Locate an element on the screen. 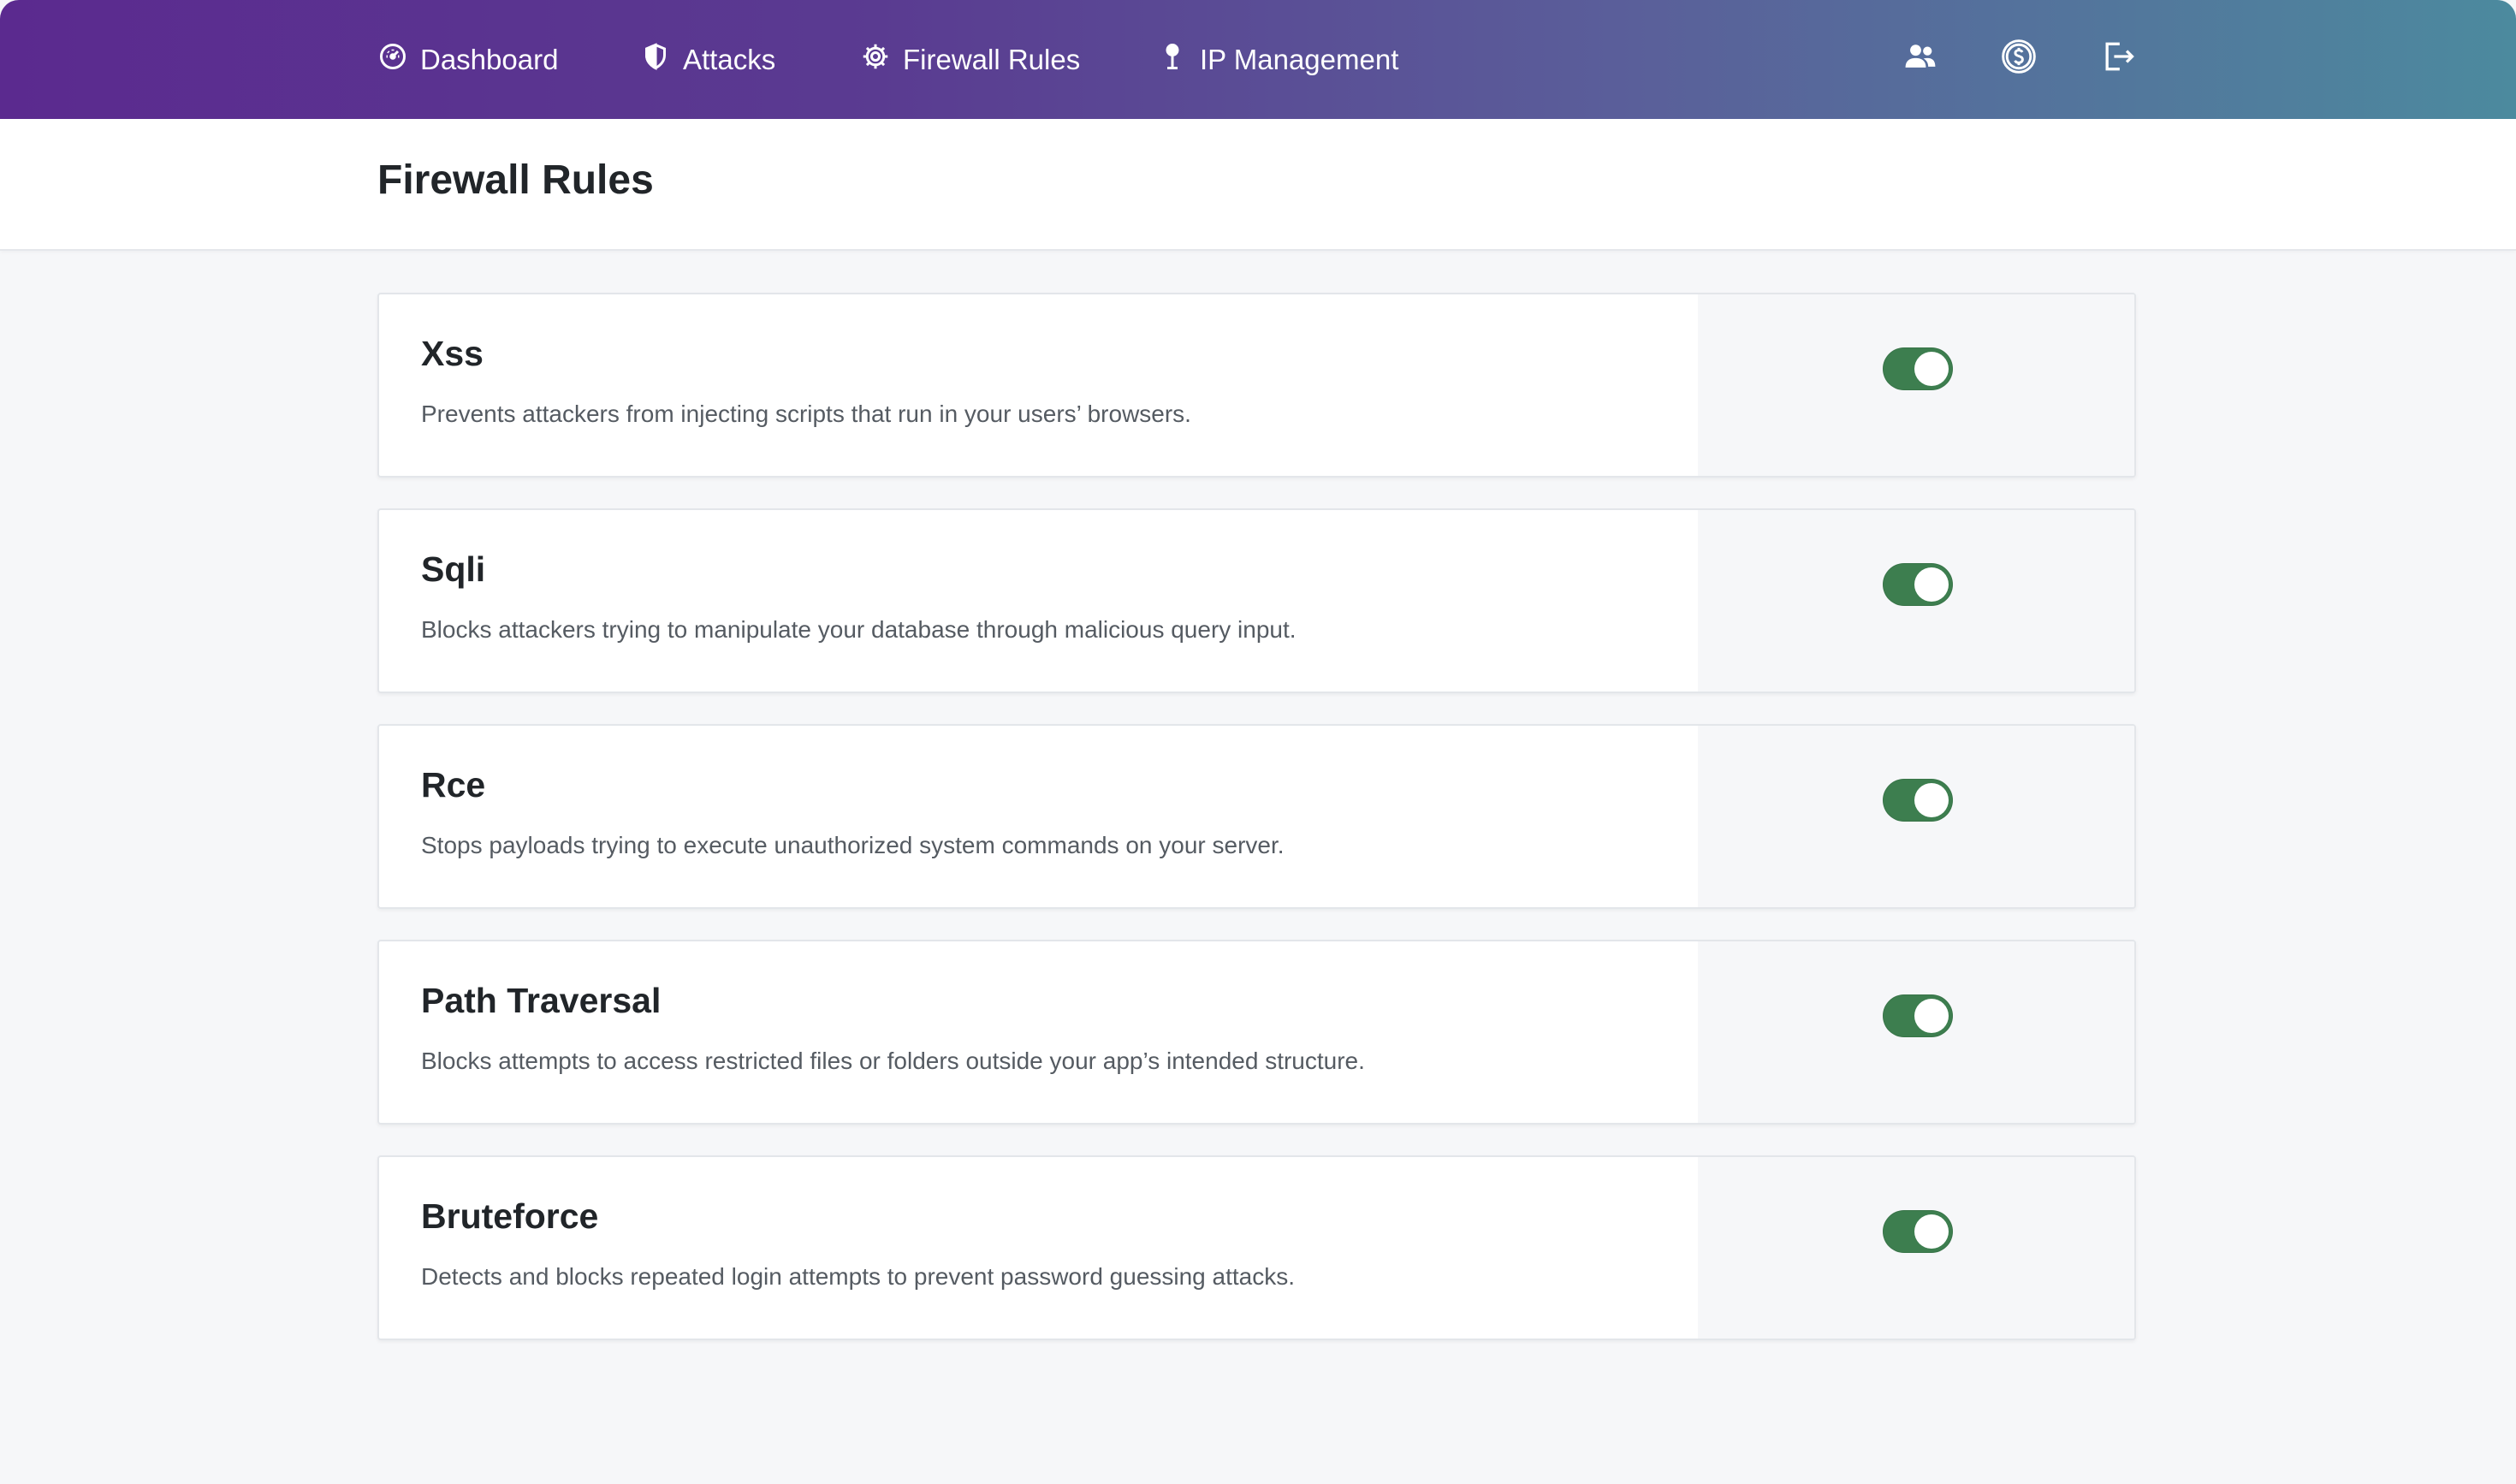  users-icon is located at coordinates (1920, 59).